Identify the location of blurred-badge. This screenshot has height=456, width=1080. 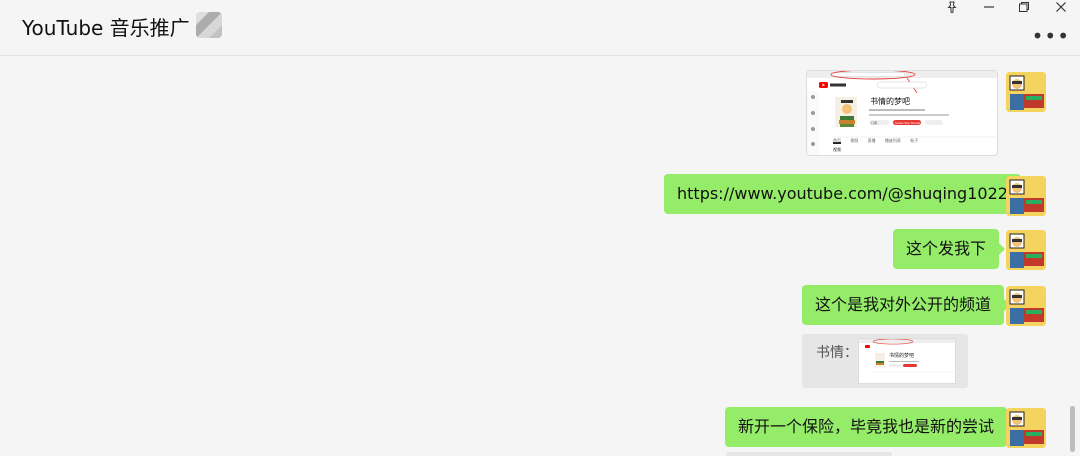
(209, 25).